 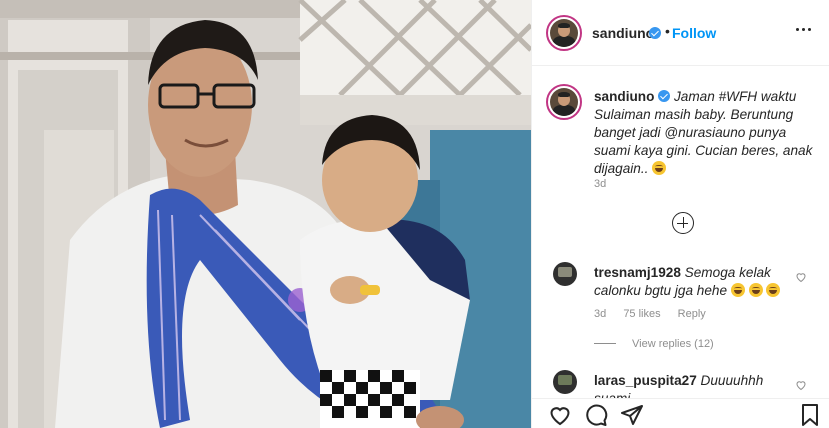 What do you see at coordinates (600, 314) in the screenshot?
I see `comment-timestamp: 3d` at bounding box center [600, 314].